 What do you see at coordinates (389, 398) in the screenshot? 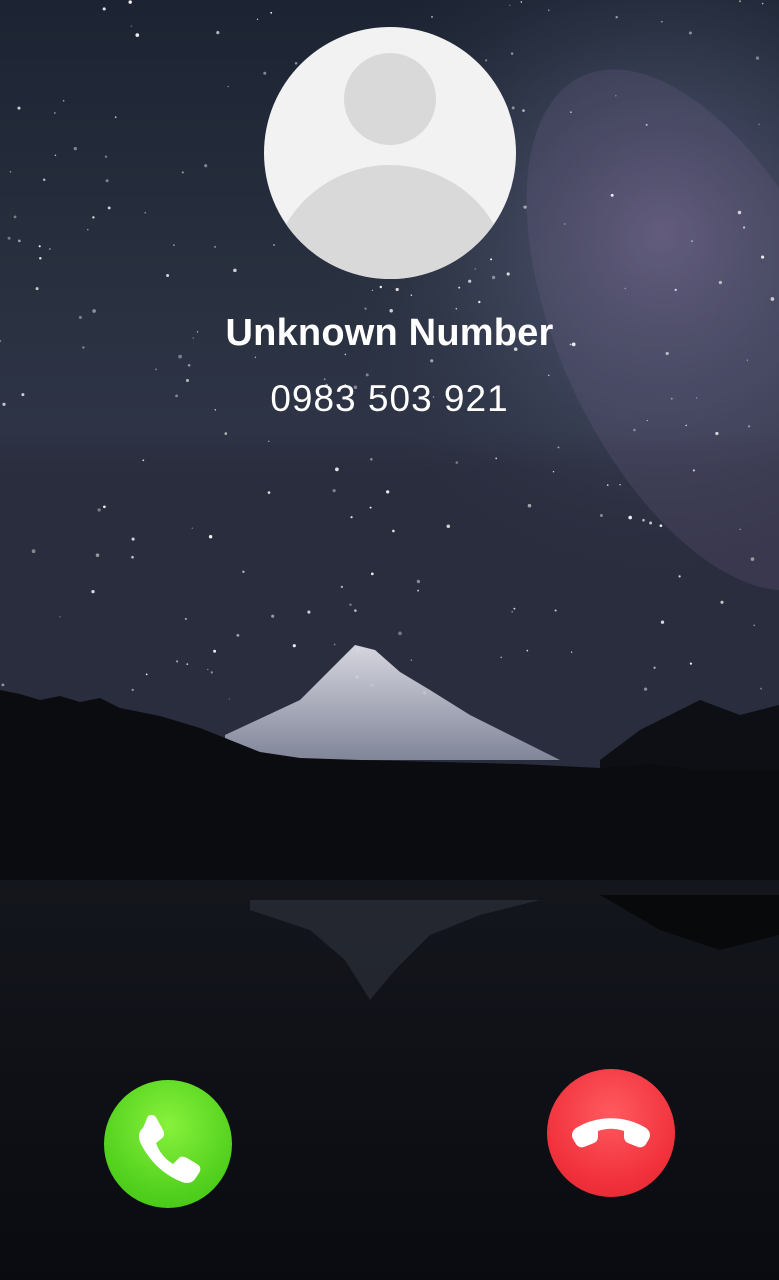
I see `caller-number: 0983 503 921` at bounding box center [389, 398].